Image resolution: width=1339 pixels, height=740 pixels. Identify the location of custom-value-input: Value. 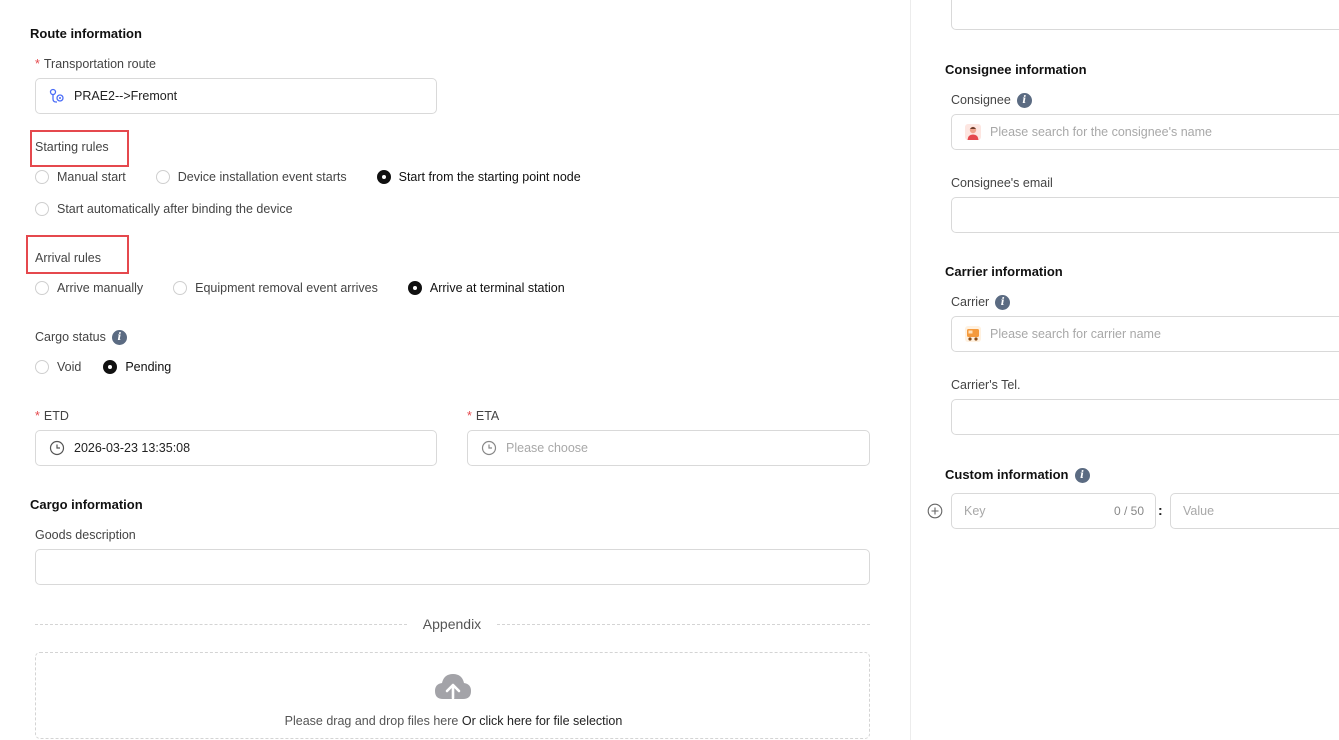
(1254, 511).